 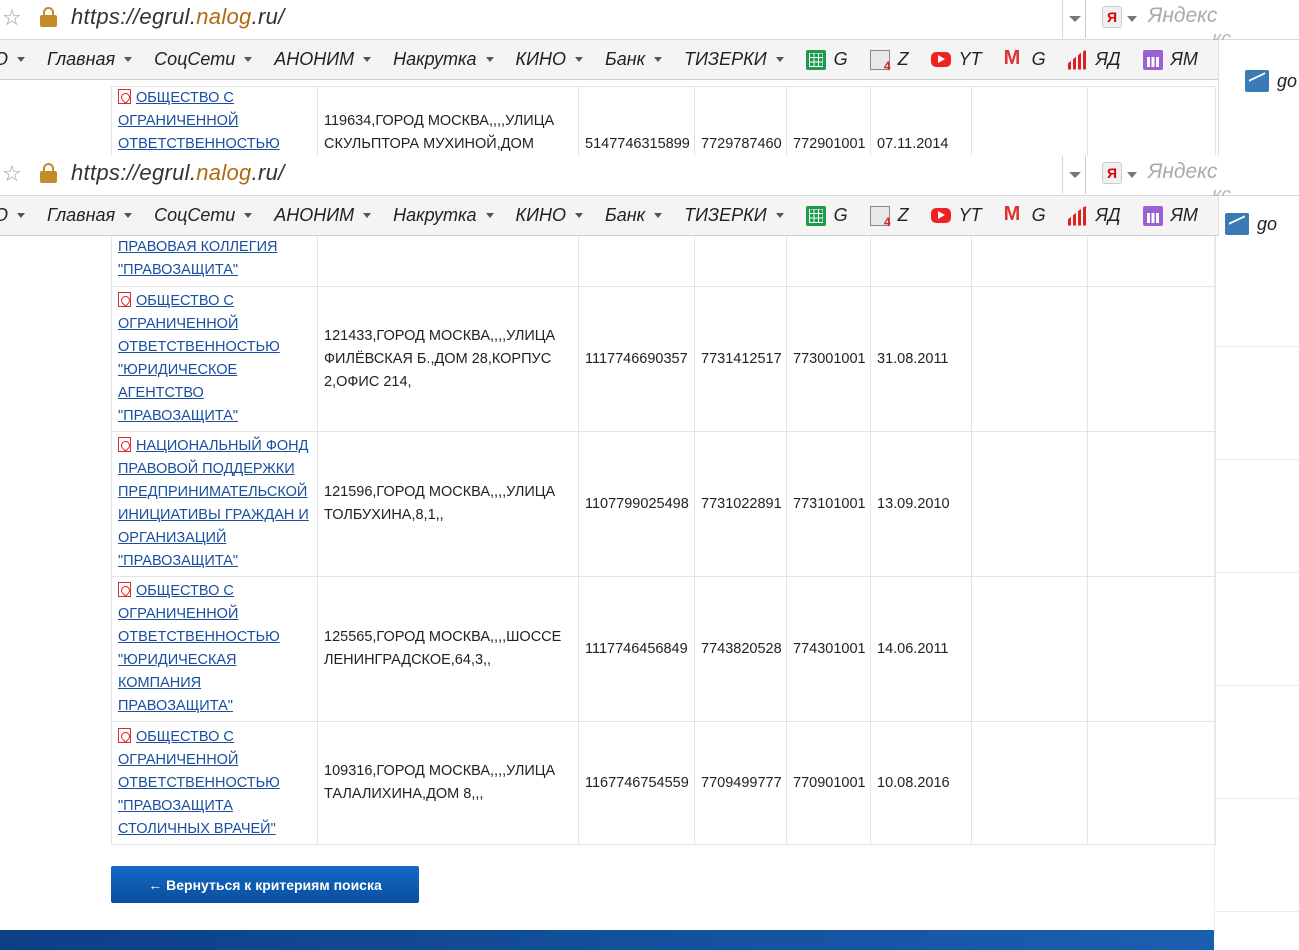 I want to click on back-to-search-button: ← Вернуться к критериям поиска, so click(x=265, y=884).